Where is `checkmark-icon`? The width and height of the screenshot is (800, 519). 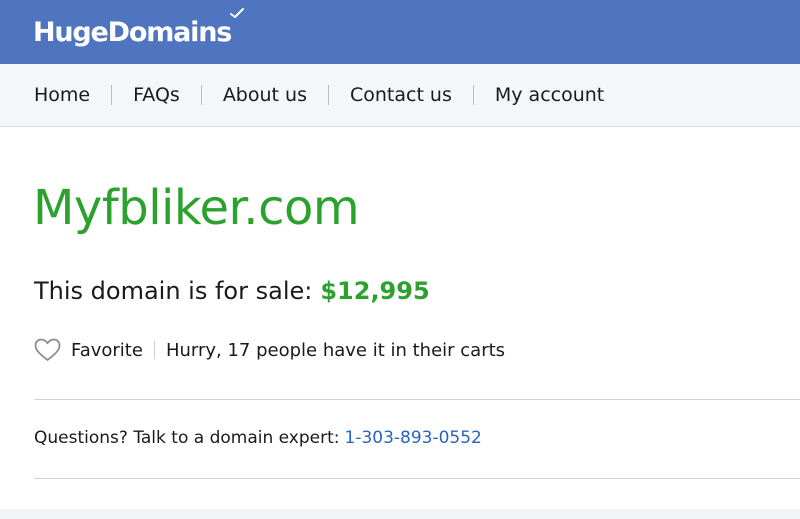
checkmark-icon is located at coordinates (237, 13).